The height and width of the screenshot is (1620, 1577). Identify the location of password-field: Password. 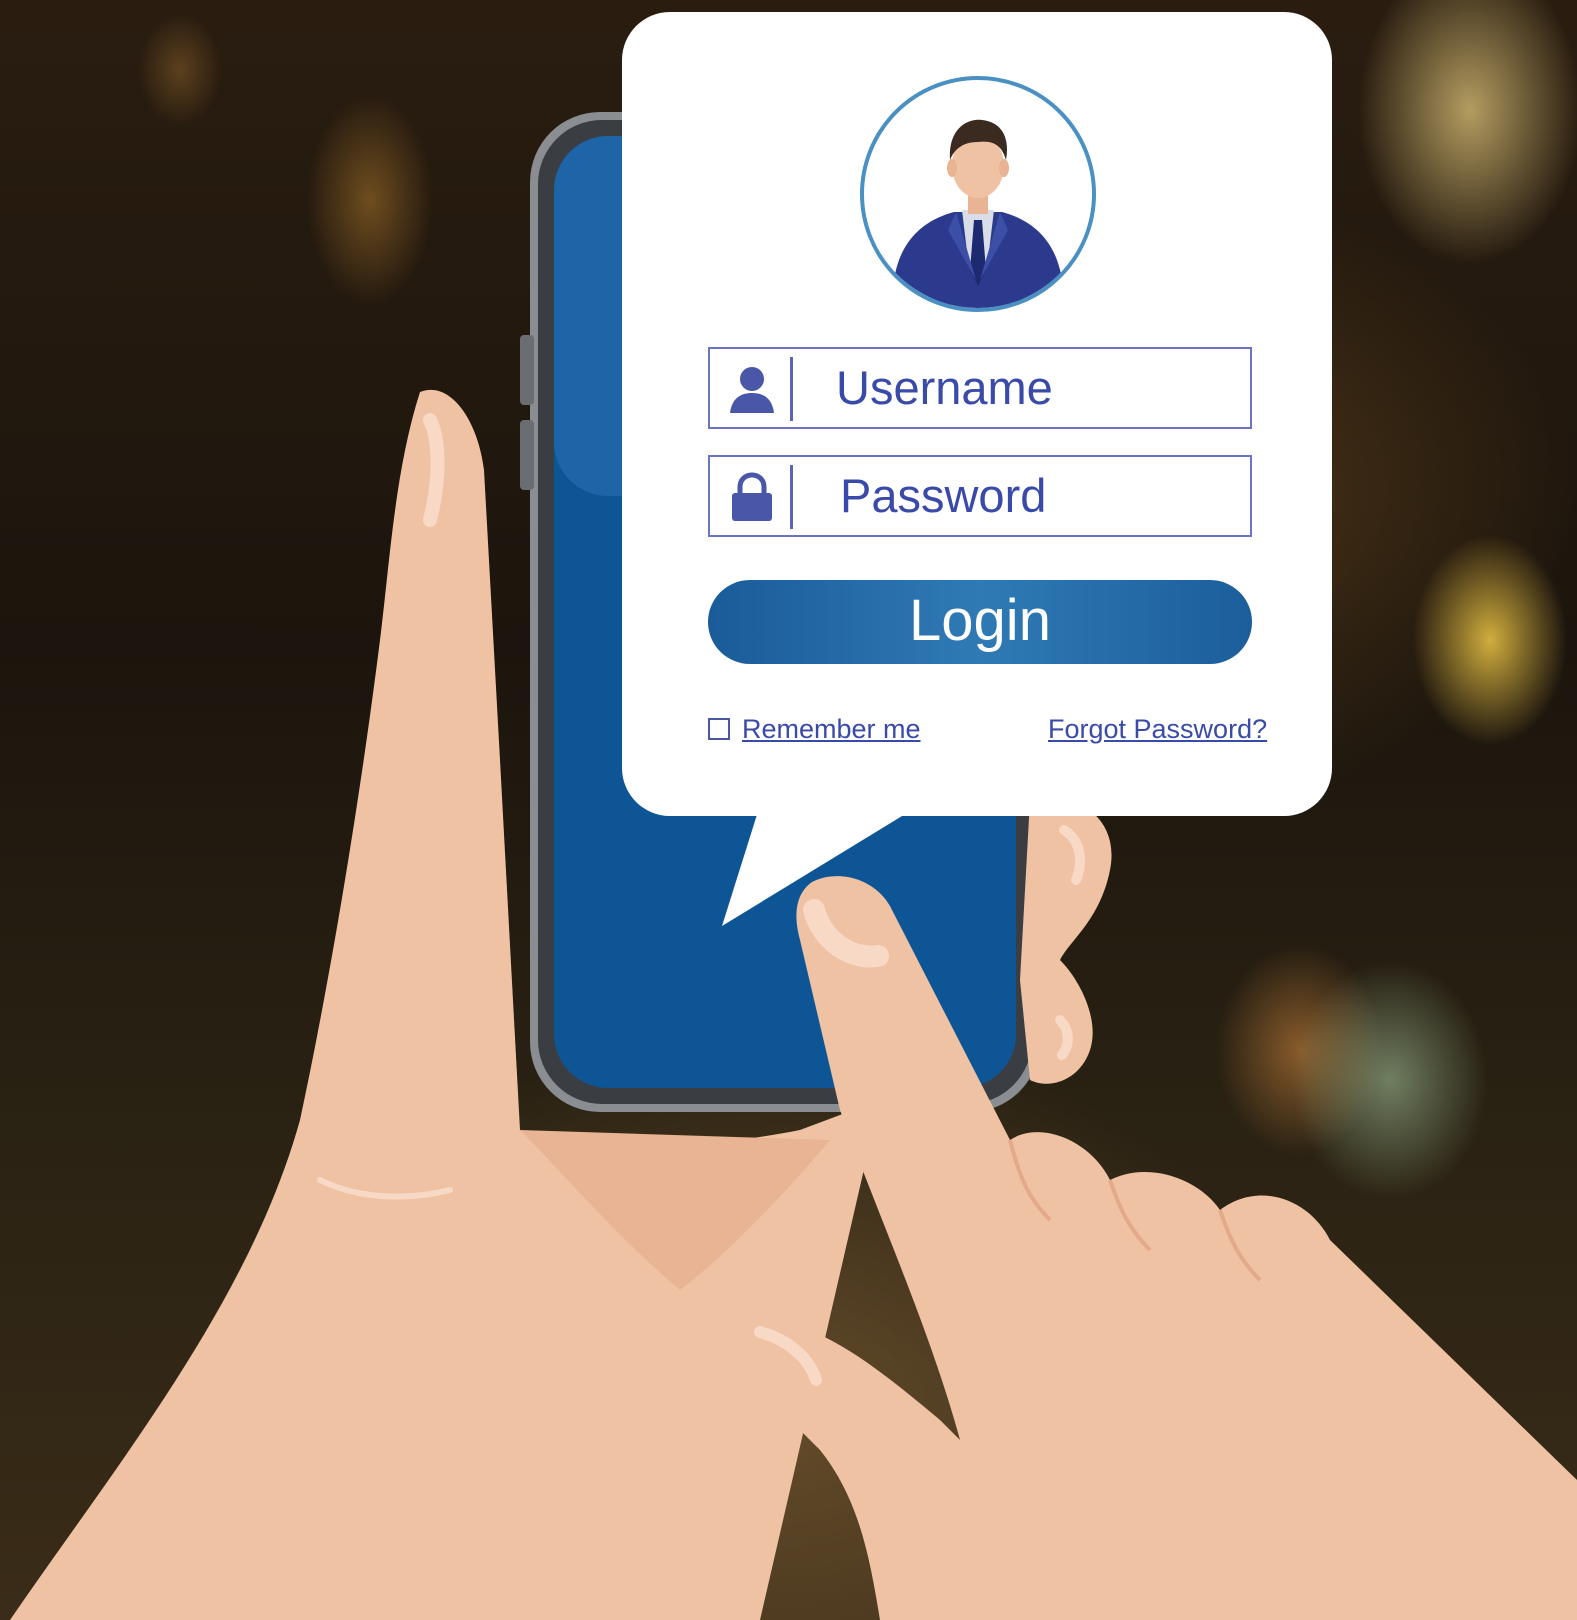
(980, 496).